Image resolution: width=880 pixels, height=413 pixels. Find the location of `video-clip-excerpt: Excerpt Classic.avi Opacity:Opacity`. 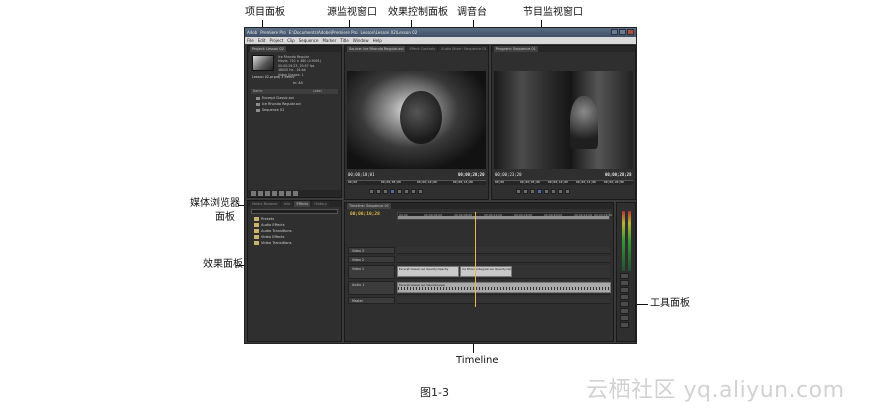

video-clip-excerpt: Excerpt Classic.avi Opacity:Opacity is located at coordinates (428, 271).